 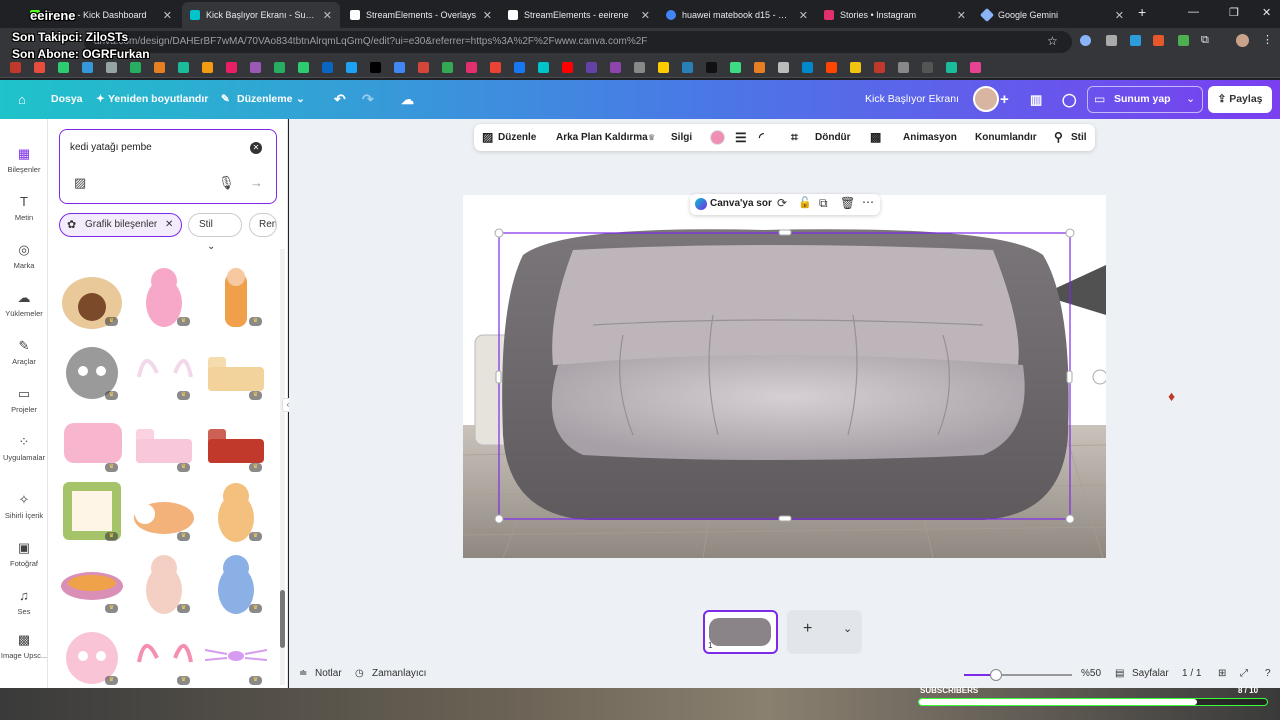 What do you see at coordinates (1142, 12) in the screenshot?
I see `new-tab-button: +` at bounding box center [1142, 12].